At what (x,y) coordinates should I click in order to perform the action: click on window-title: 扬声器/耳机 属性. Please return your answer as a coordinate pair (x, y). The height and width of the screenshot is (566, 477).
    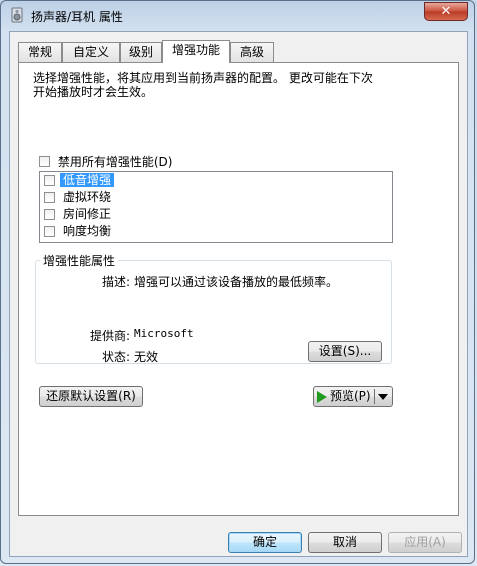
    Looking at the image, I should click on (77, 17).